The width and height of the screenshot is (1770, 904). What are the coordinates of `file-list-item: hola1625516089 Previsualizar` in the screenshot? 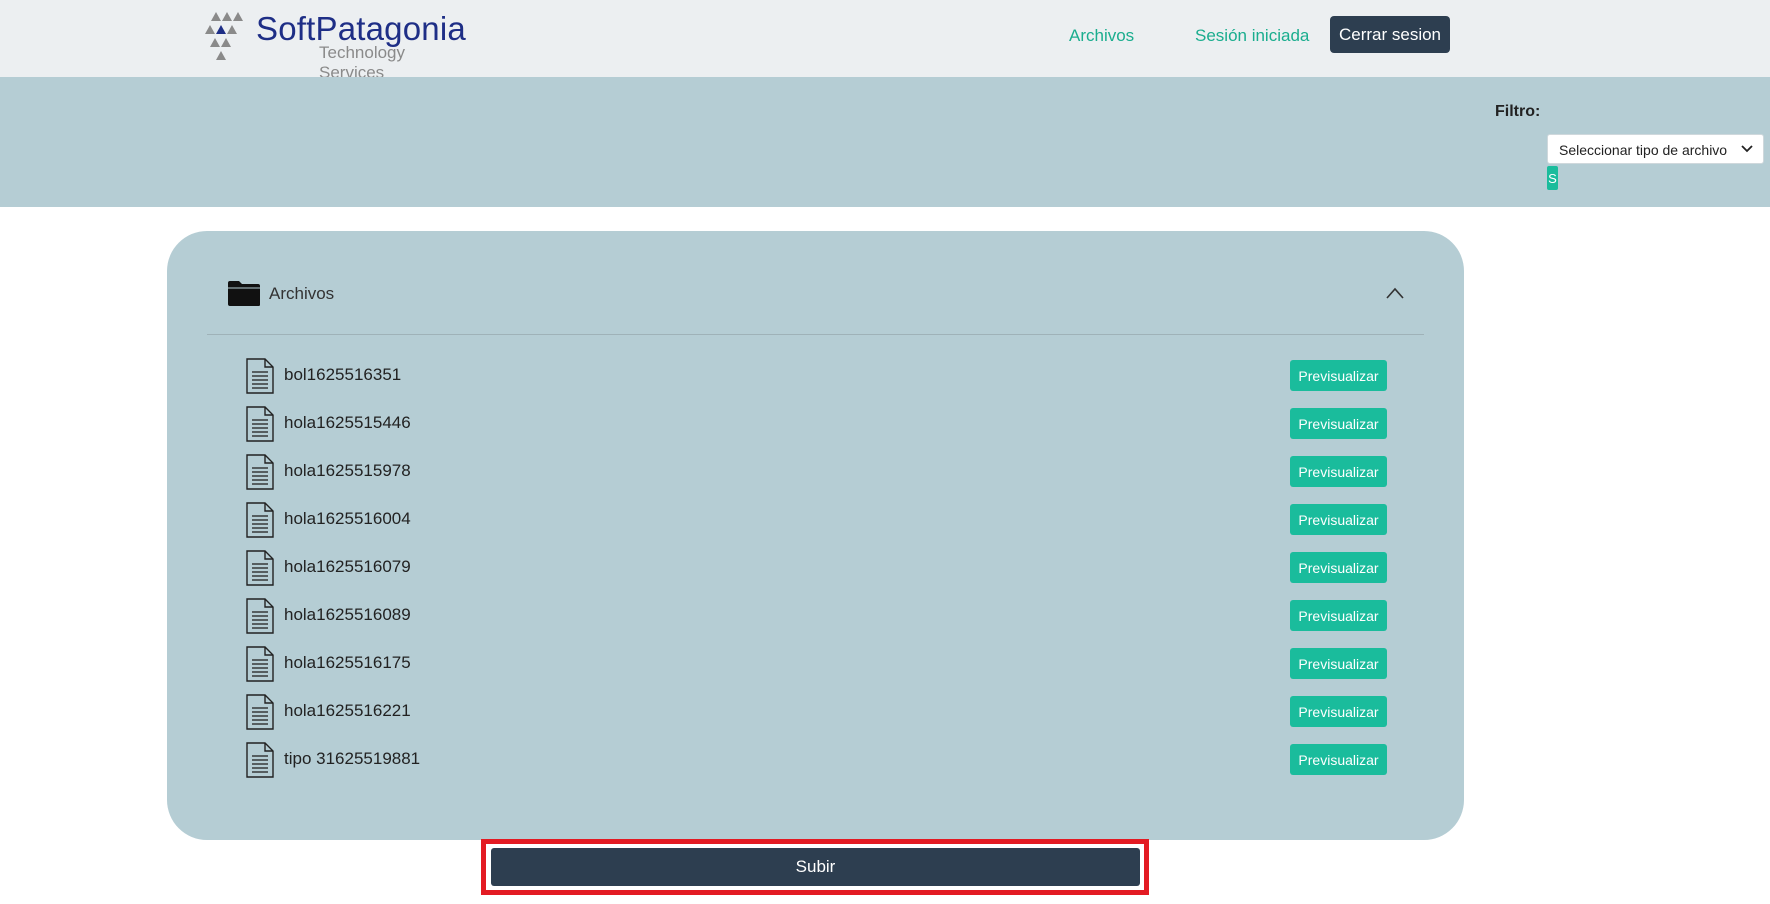 It's located at (816, 622).